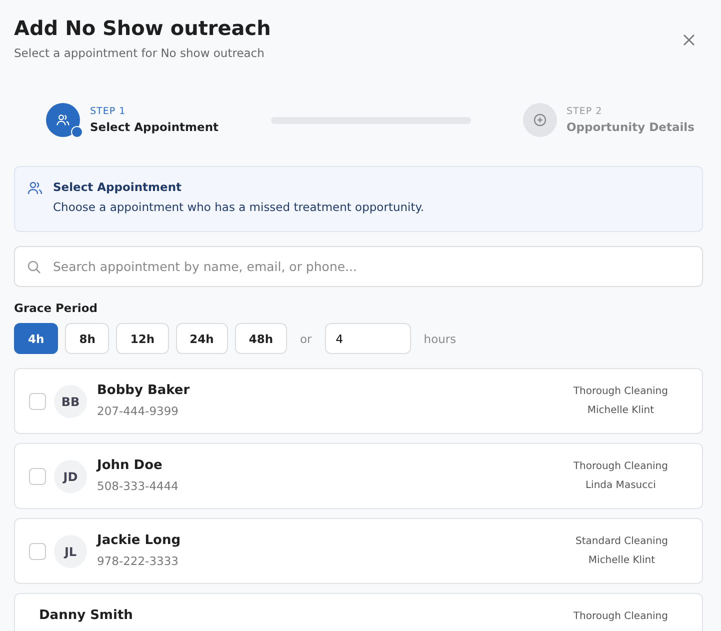 This screenshot has height=631, width=721. I want to click on grace-option-button: 8h, so click(87, 338).